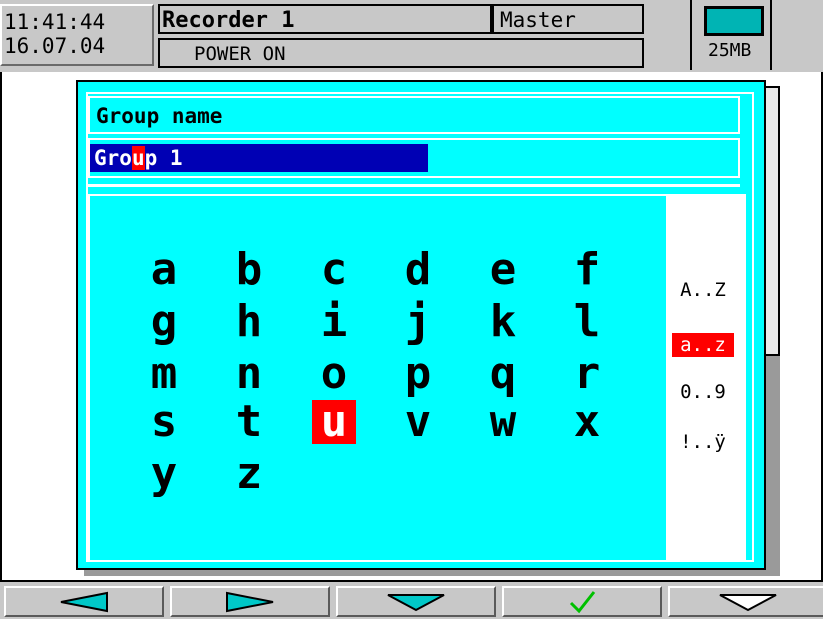 This screenshot has height=619, width=823. I want to click on text-cursor: u, so click(138, 158).